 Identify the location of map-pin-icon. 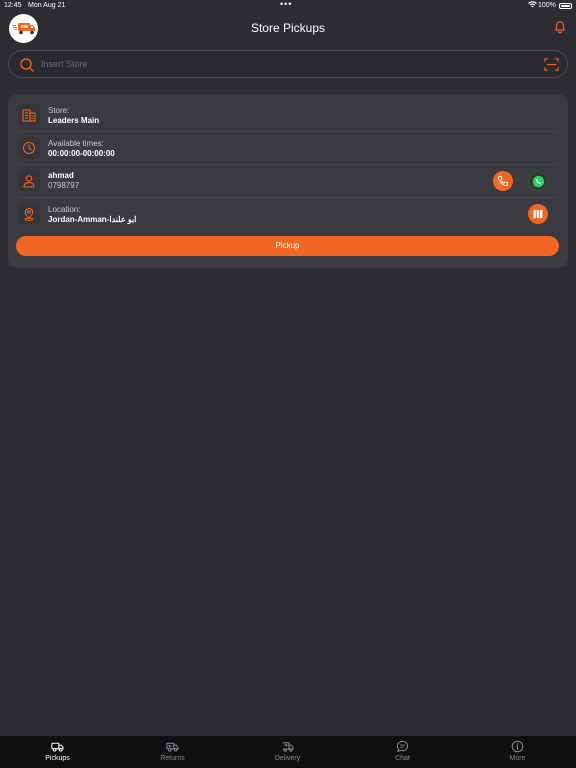
(29, 214).